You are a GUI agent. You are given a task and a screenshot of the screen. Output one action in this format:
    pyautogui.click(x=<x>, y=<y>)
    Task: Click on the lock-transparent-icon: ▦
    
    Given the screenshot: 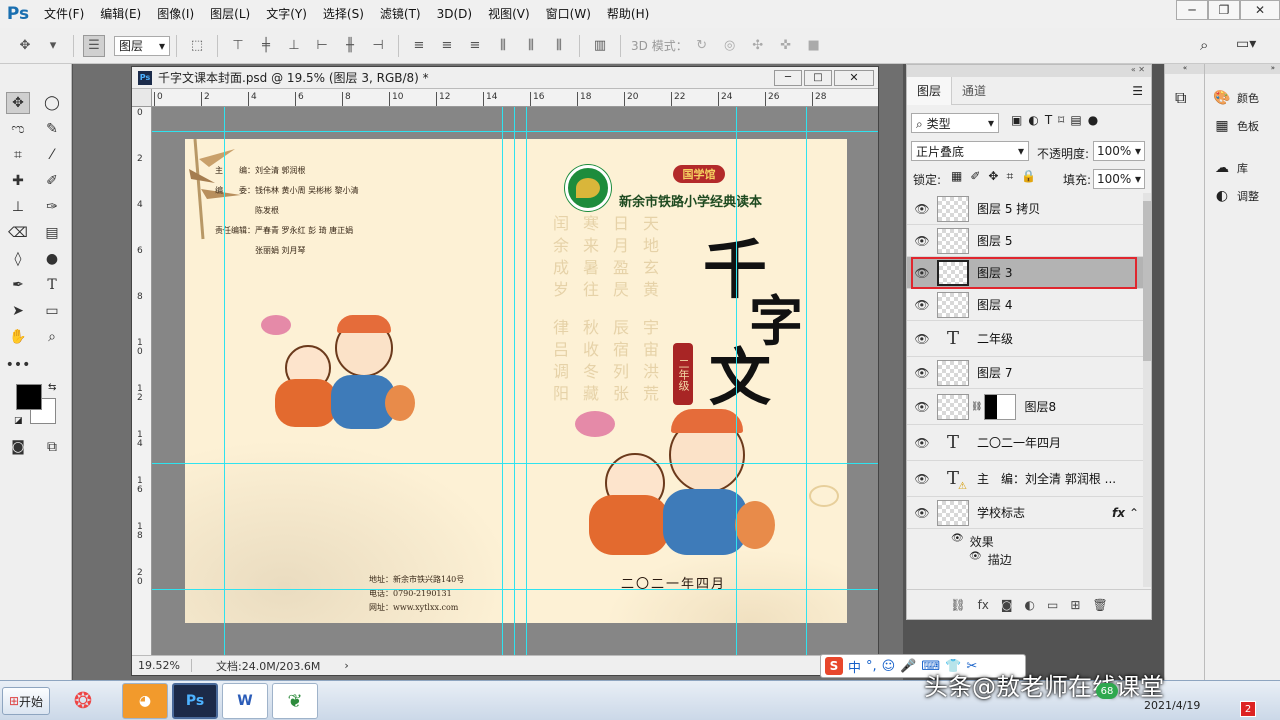 What is the action you would take?
    pyautogui.click(x=956, y=176)
    